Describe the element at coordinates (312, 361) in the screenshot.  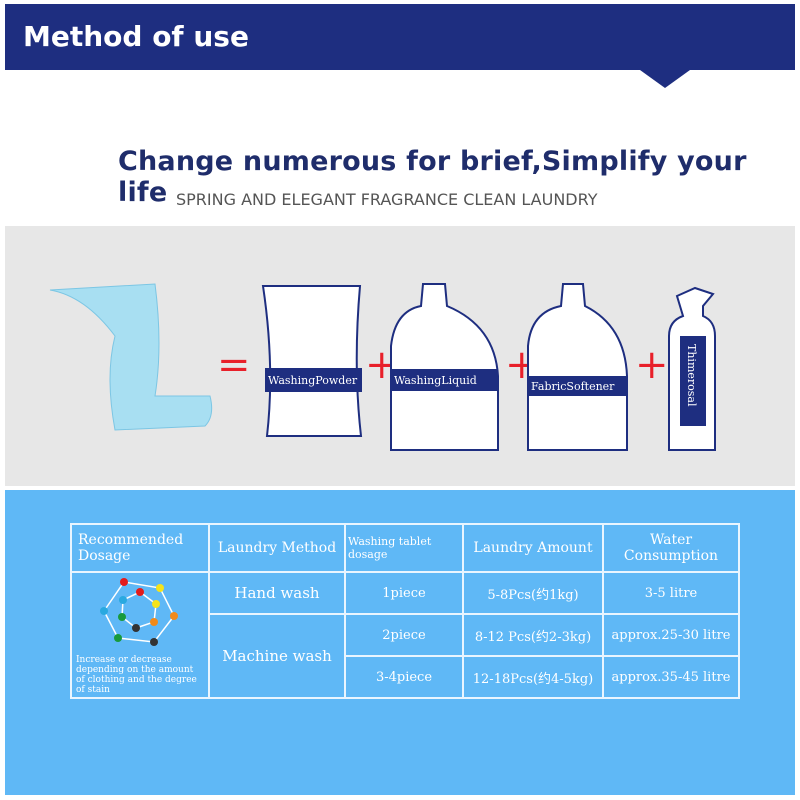
I see `powder-bag-icon` at that location.